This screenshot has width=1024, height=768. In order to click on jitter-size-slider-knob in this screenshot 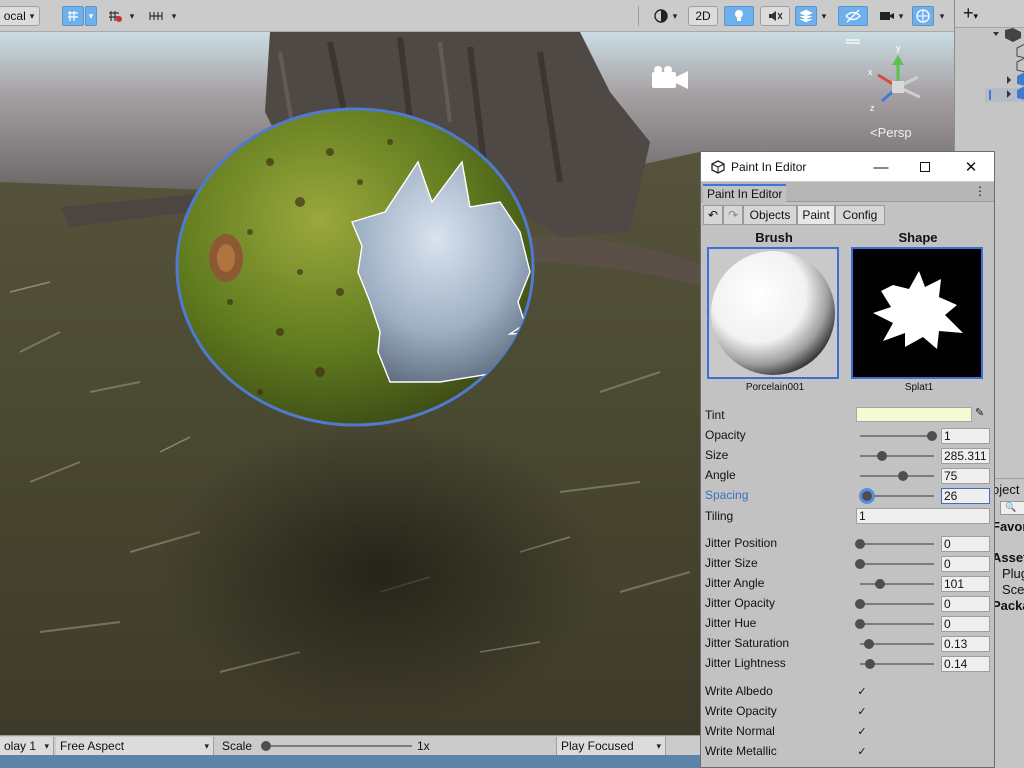, I will do `click(860, 564)`.